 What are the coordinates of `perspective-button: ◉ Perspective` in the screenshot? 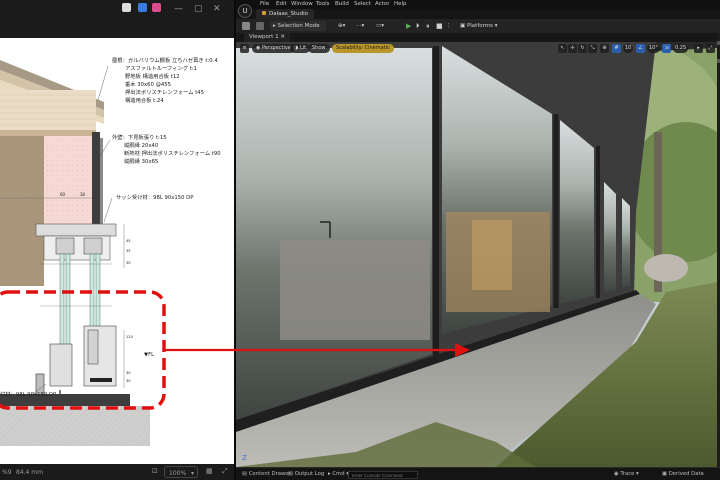 It's located at (273, 48).